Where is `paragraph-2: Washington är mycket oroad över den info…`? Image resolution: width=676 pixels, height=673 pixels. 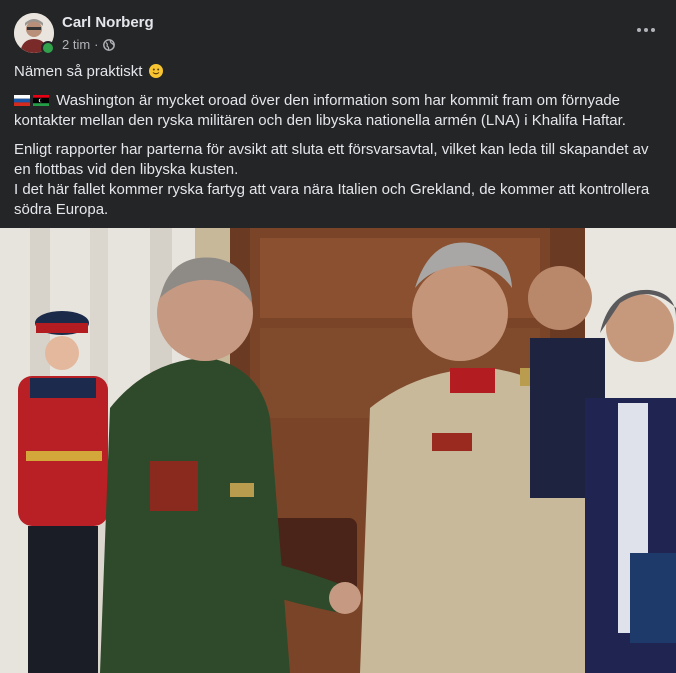 paragraph-2: Washington är mycket oroad över den info… is located at coordinates (338, 111).